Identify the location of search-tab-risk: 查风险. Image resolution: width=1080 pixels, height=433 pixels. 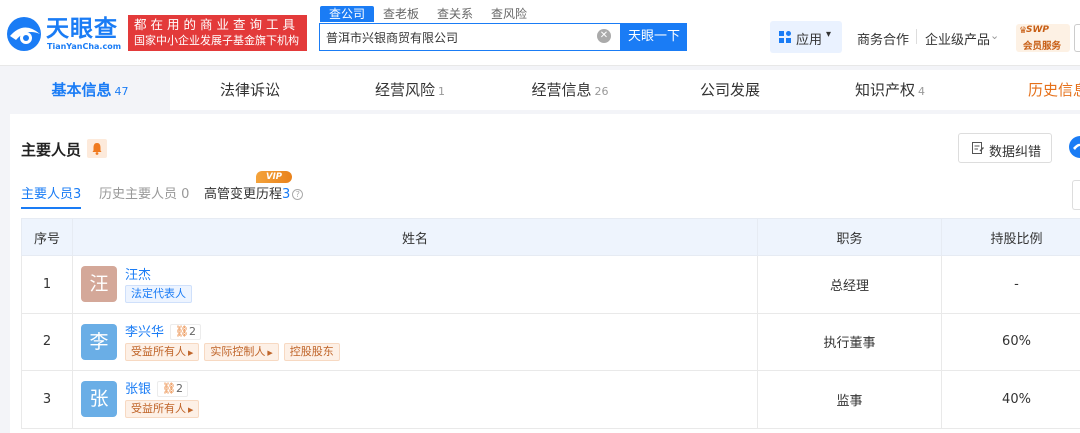
(509, 14).